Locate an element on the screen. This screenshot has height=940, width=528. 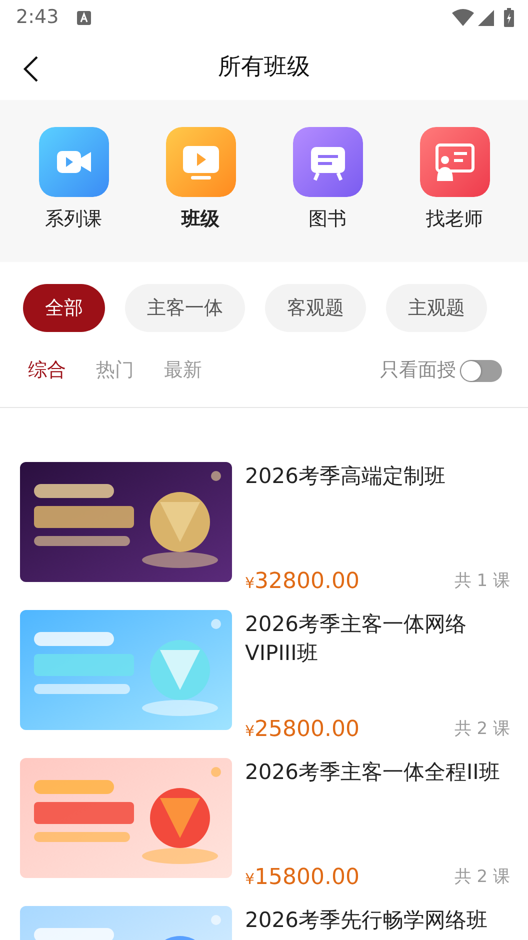
lesson-count: 共 1 课 is located at coordinates (482, 581).